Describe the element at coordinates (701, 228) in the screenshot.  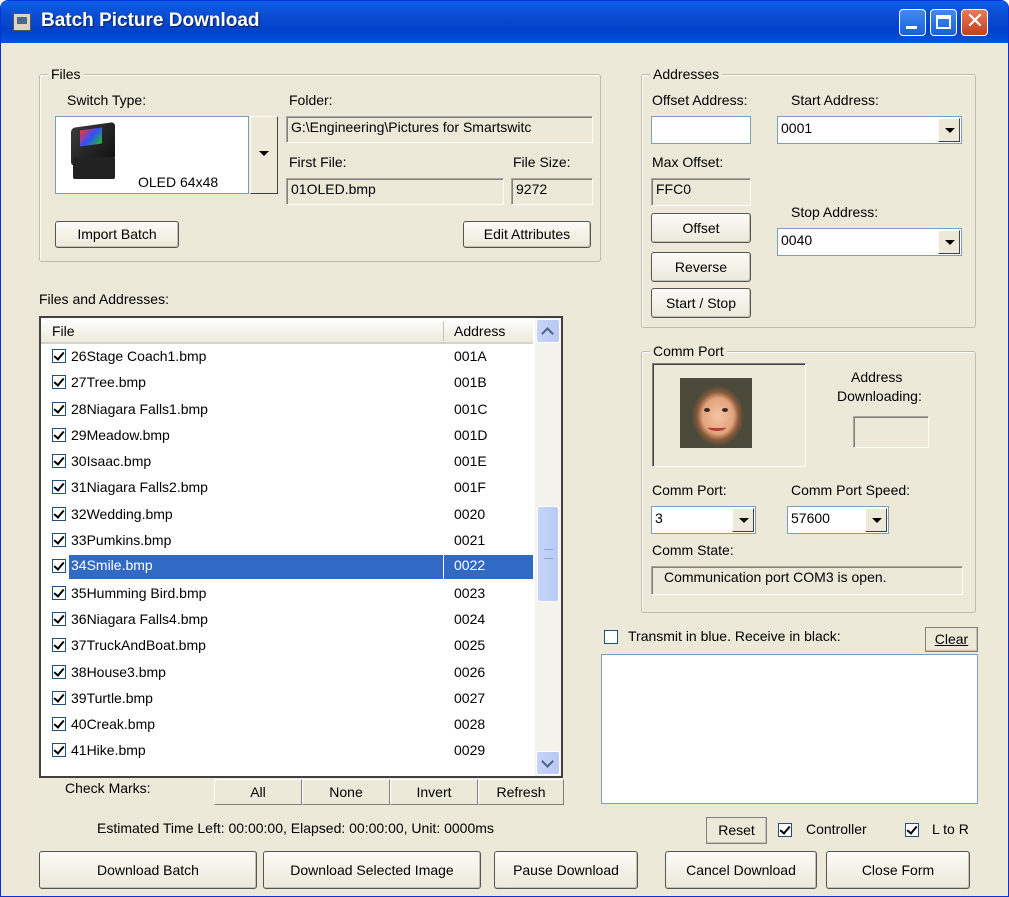
I see `offset-button: Offset` at that location.